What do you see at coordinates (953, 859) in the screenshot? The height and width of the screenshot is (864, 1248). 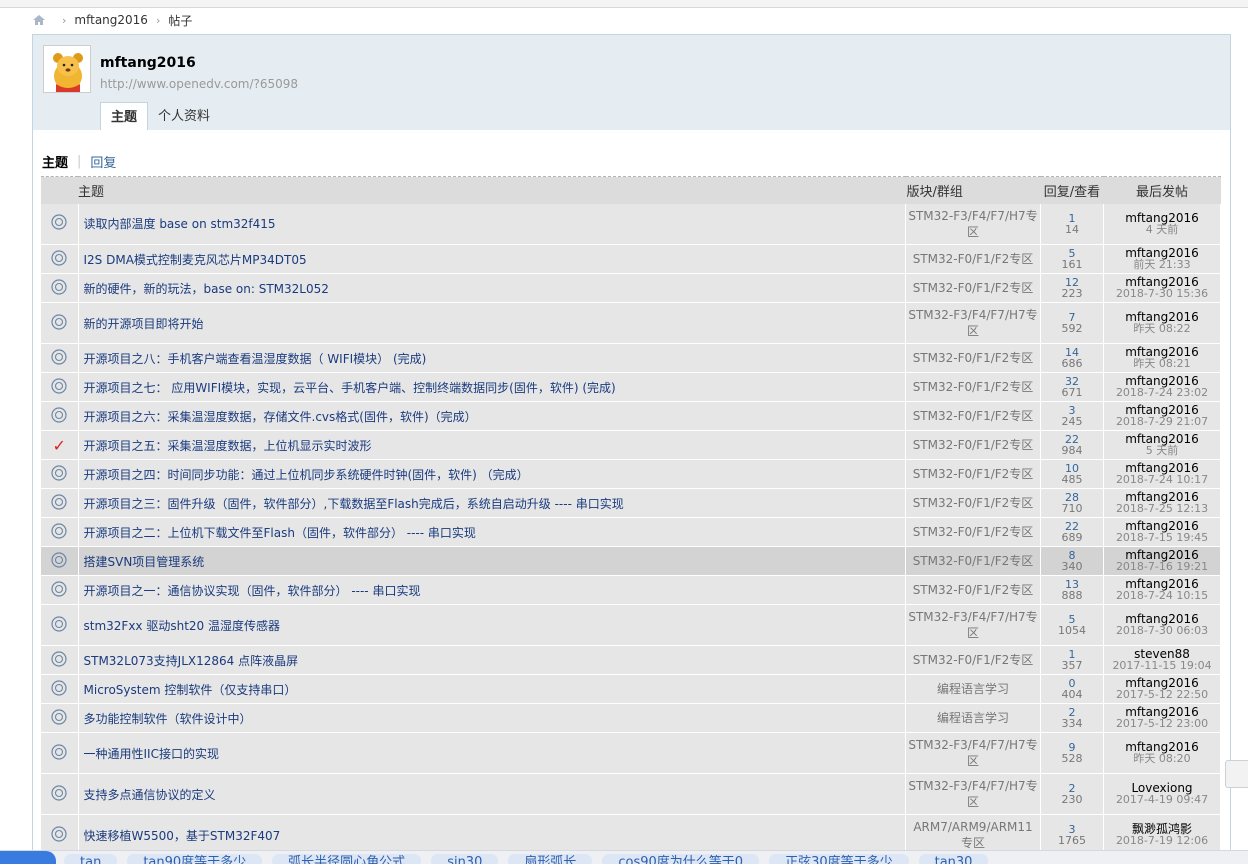 I see `suggestion-chip: tan30` at bounding box center [953, 859].